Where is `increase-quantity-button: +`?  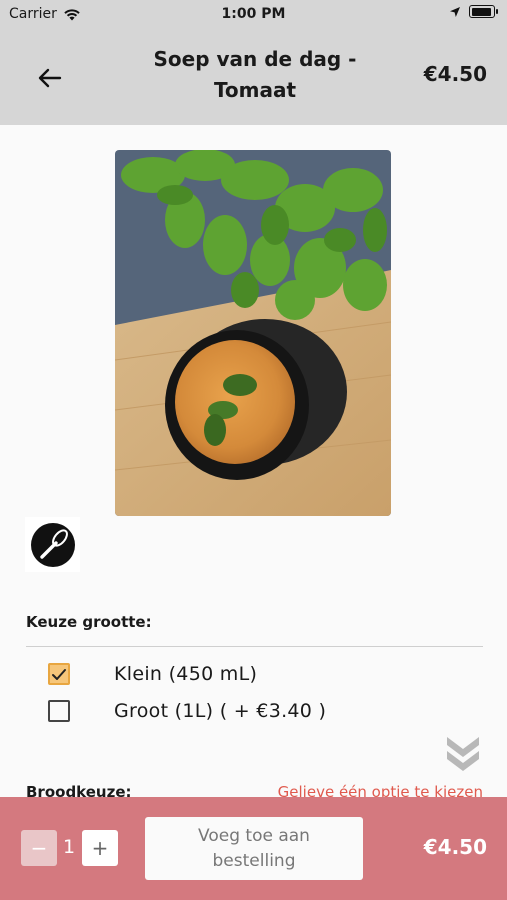 increase-quantity-button: + is located at coordinates (100, 848).